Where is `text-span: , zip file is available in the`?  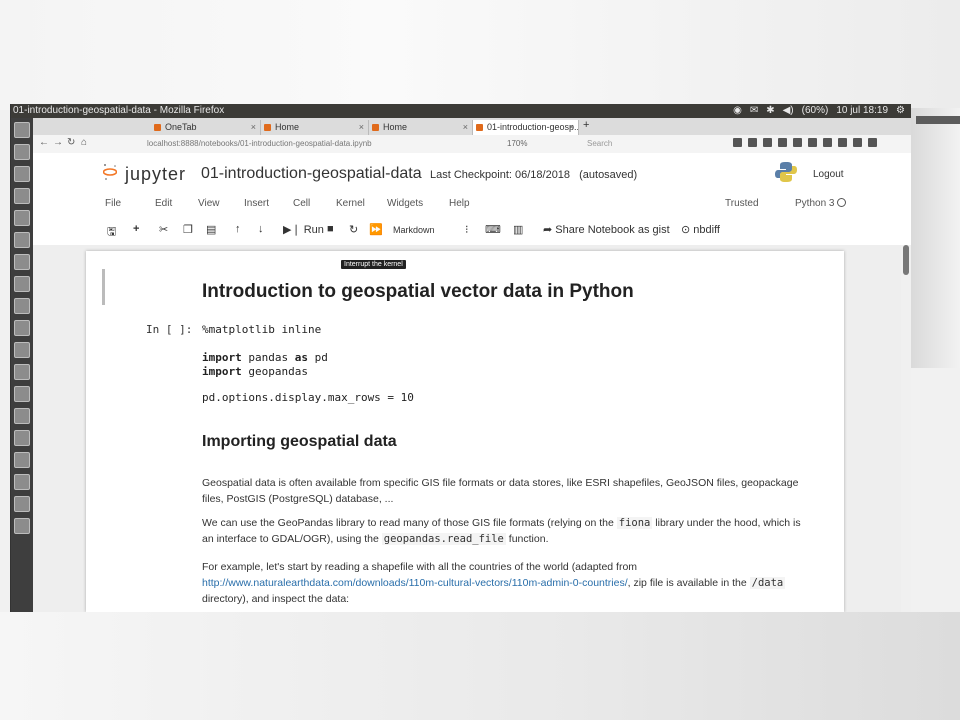 text-span: , zip file is available in the is located at coordinates (688, 583).